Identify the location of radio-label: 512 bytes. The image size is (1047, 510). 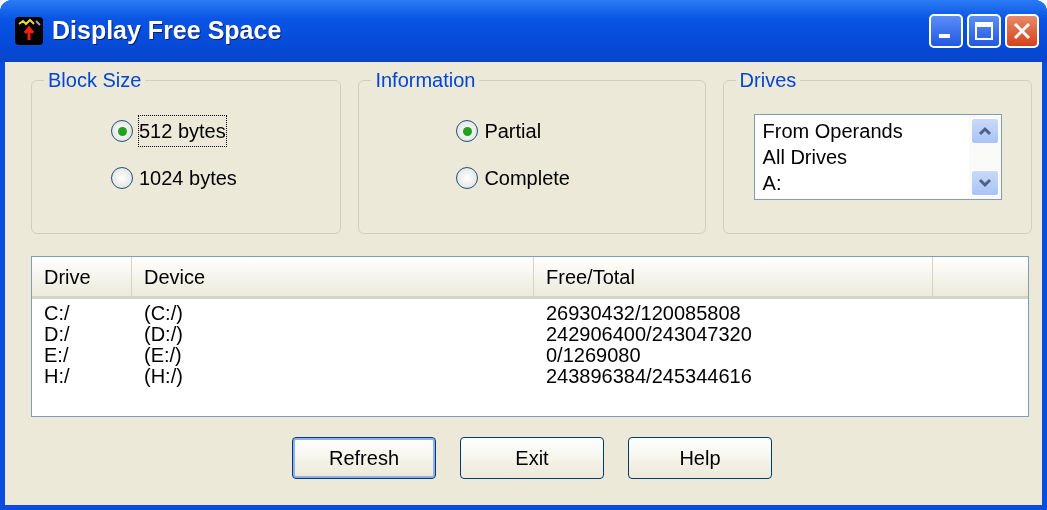
(182, 131).